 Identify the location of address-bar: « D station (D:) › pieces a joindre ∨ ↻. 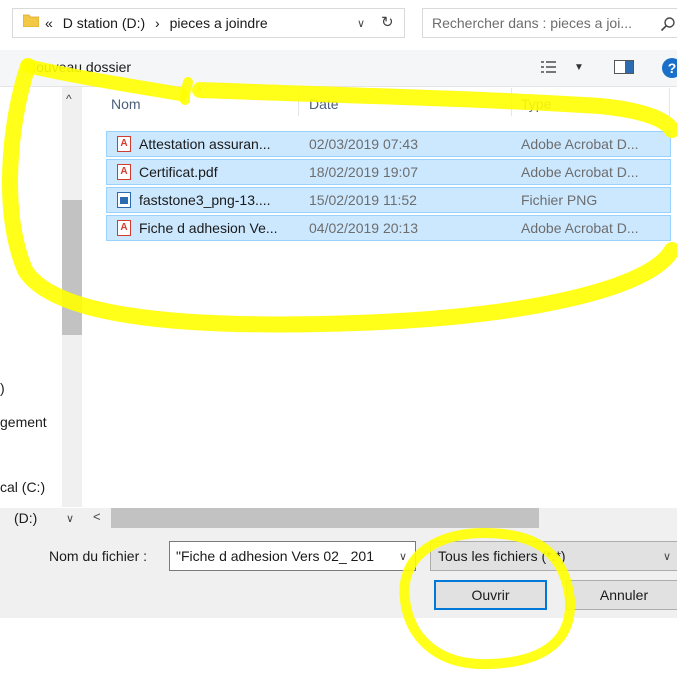
(208, 23).